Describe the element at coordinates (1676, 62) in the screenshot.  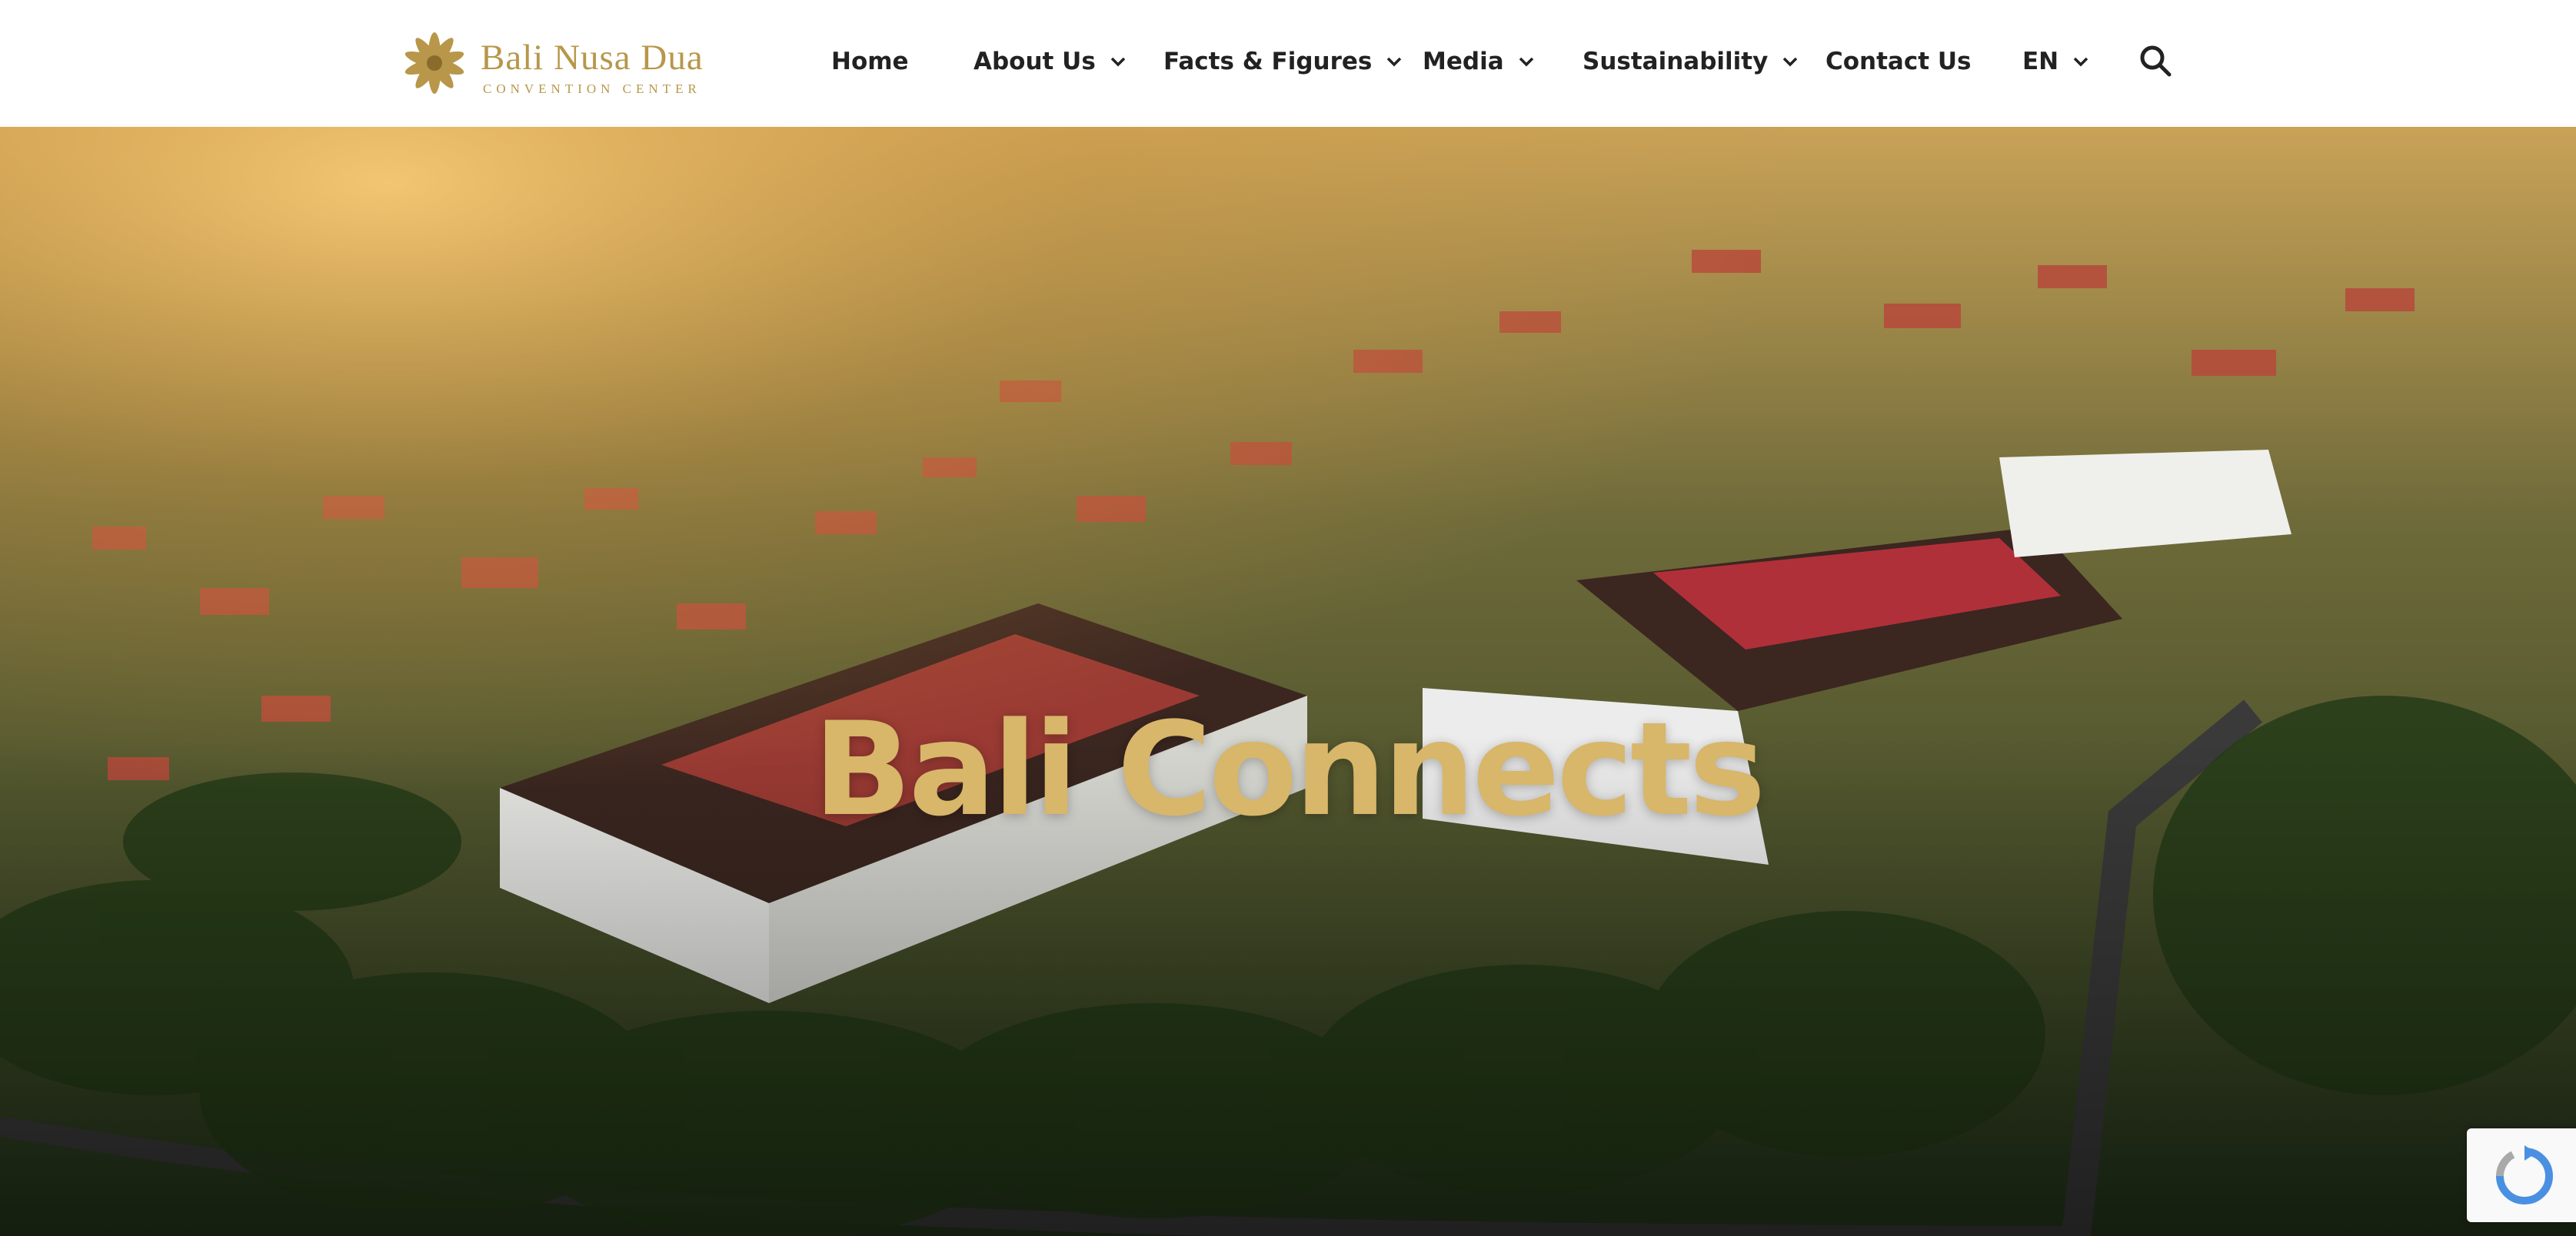
I see `nav-sustainability-label: Sustainability` at that location.